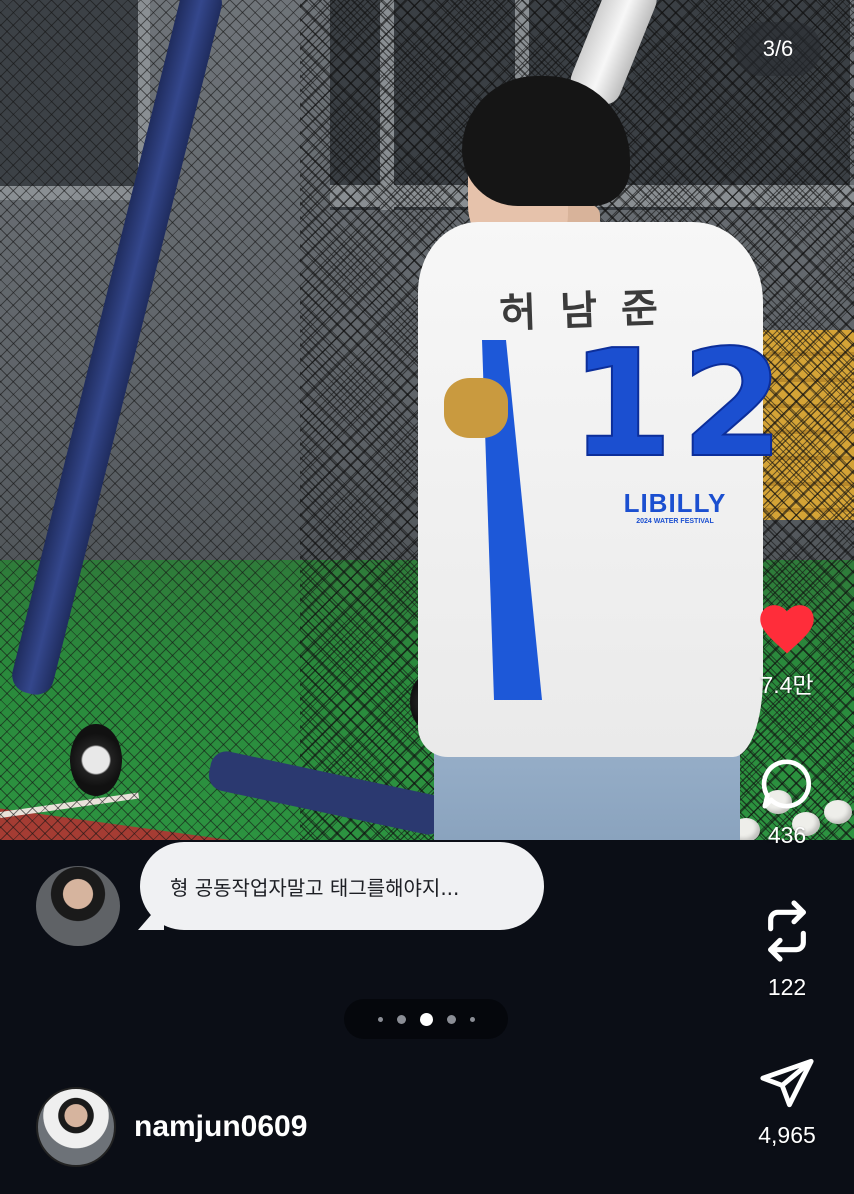  I want to click on share-count: 4,965, so click(787, 1135).